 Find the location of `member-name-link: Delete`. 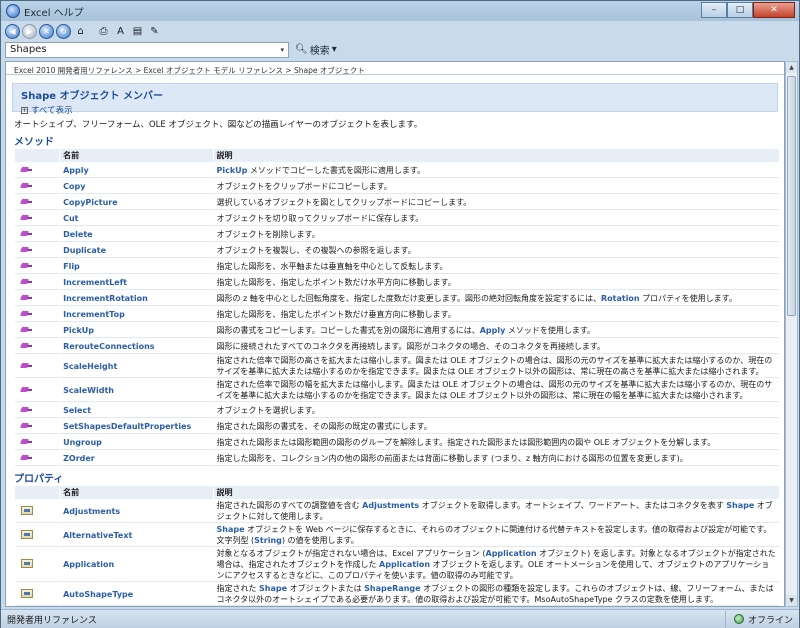

member-name-link: Delete is located at coordinates (136, 234).